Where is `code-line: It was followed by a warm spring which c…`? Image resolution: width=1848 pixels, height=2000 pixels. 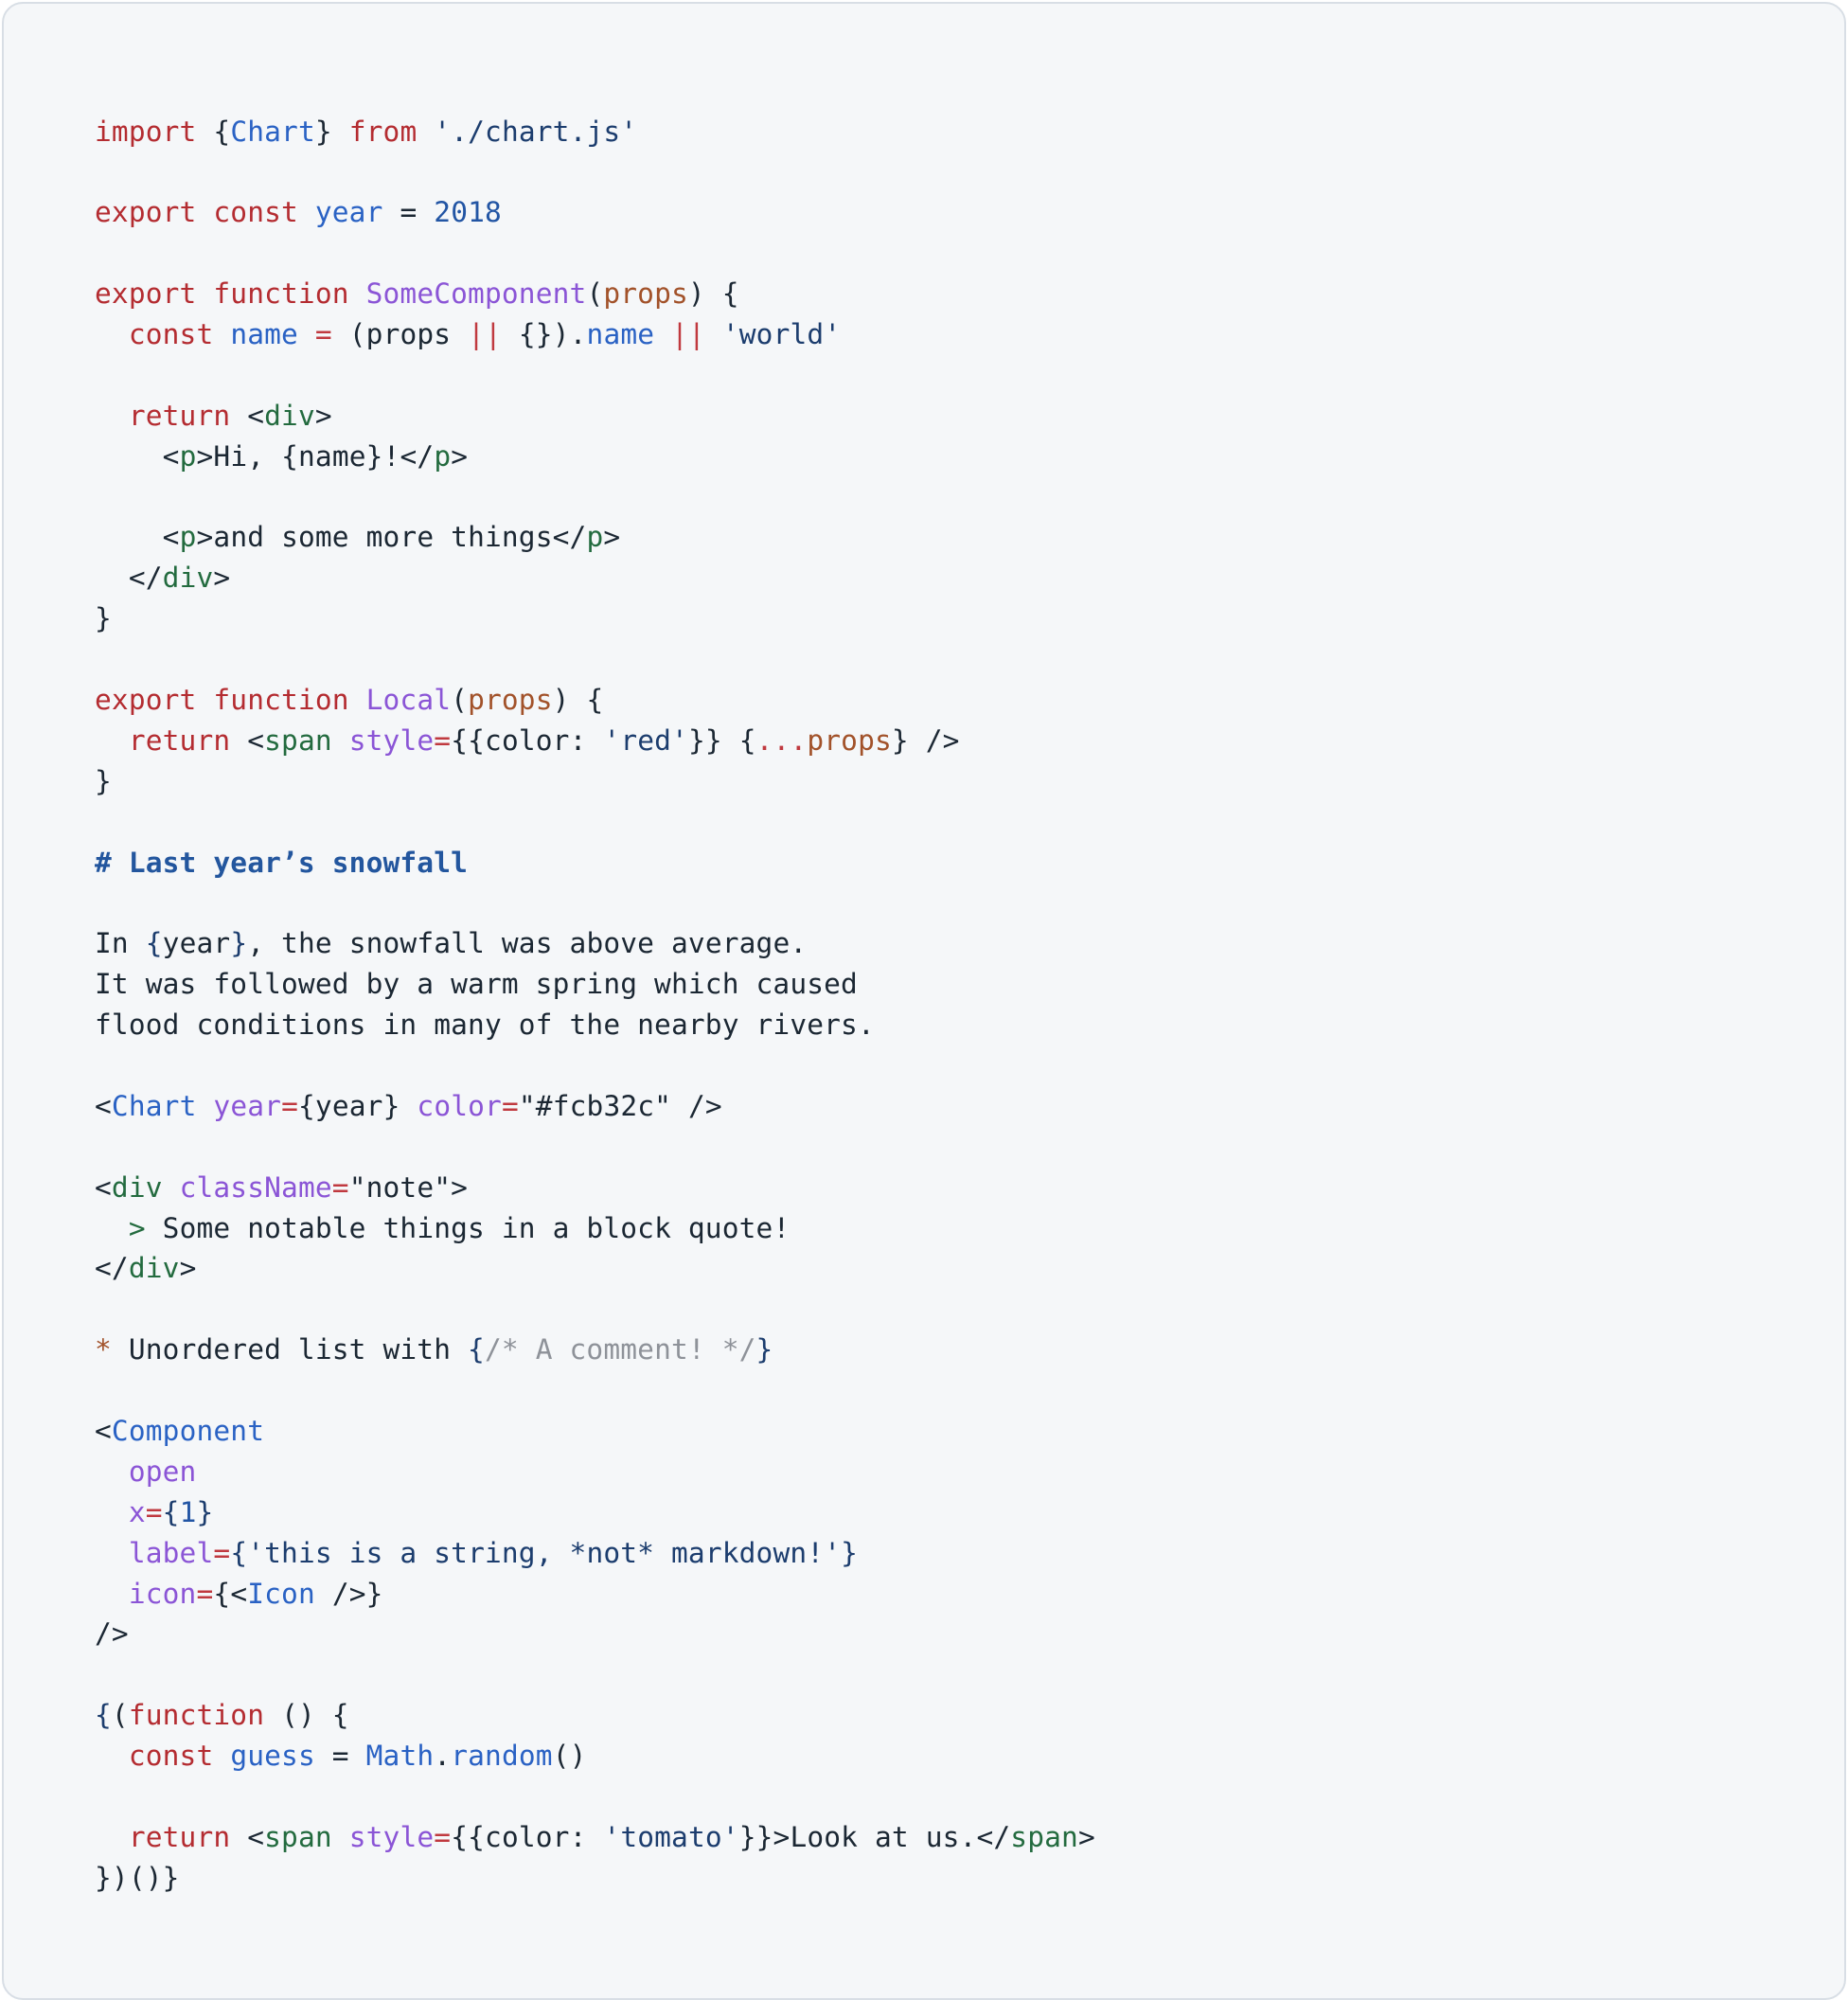
code-line: It was followed by a warm spring which c… is located at coordinates (476, 985).